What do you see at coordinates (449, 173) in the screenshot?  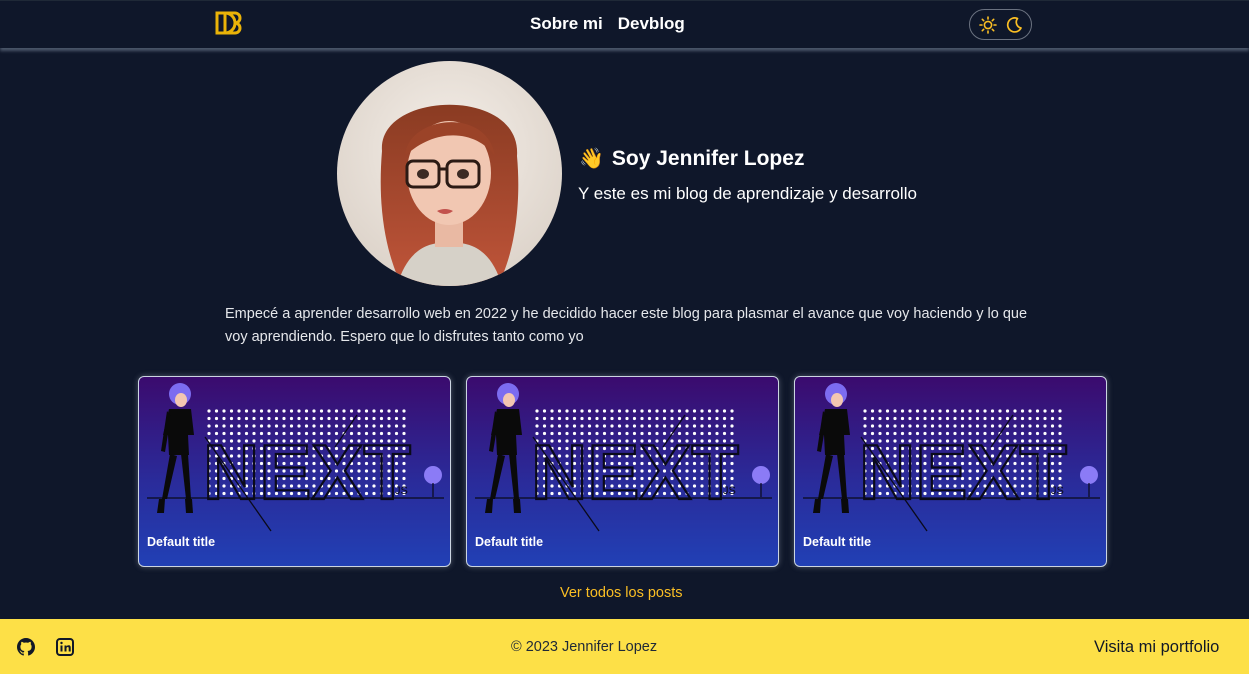 I see `profile-avatar` at bounding box center [449, 173].